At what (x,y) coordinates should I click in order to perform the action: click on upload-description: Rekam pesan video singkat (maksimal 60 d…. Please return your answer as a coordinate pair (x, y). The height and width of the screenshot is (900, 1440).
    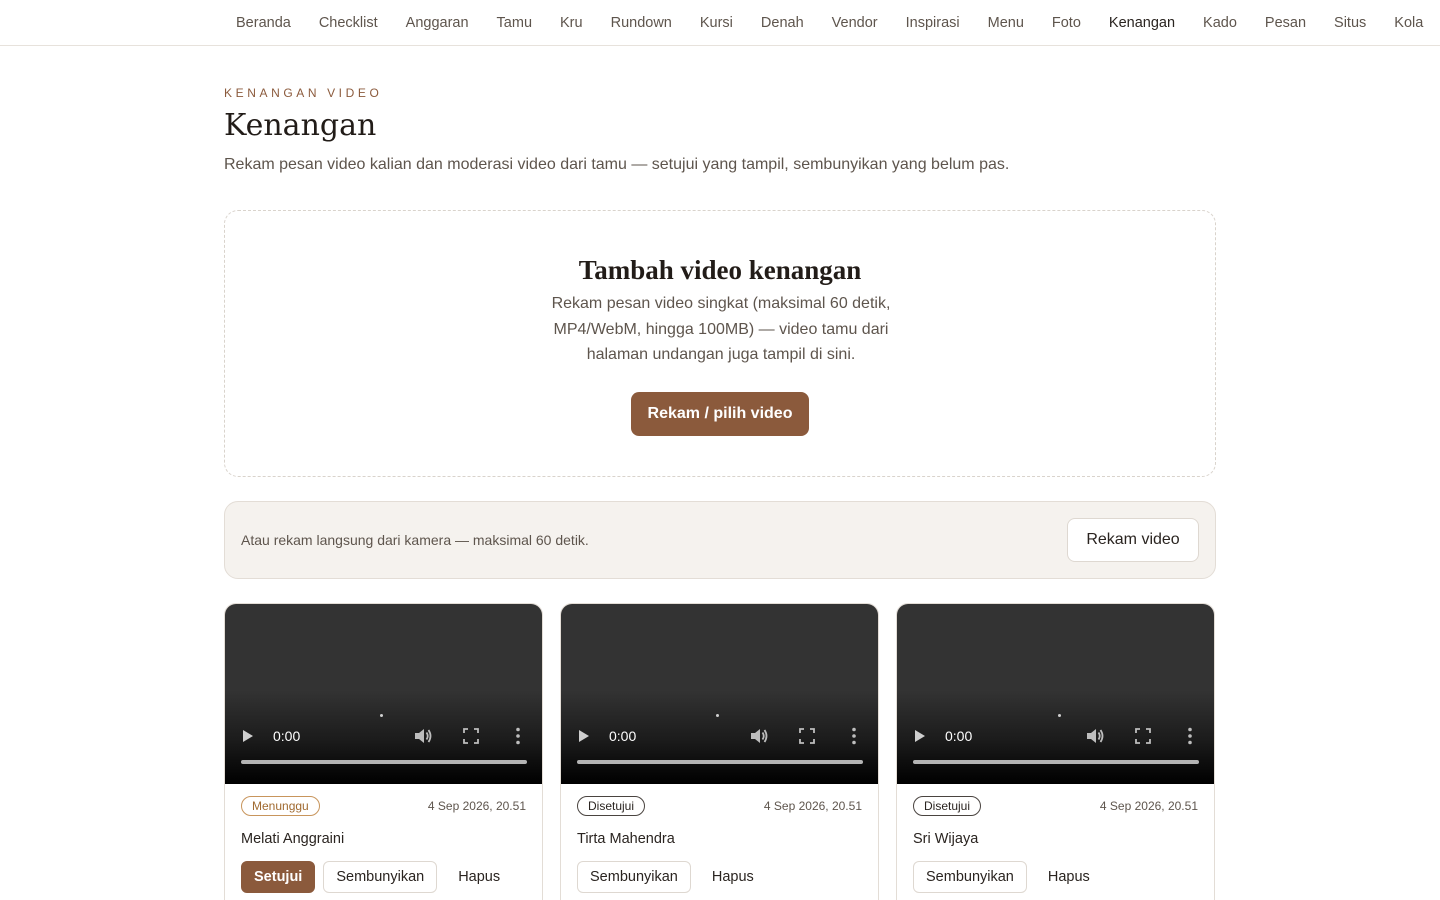
    Looking at the image, I should click on (721, 329).